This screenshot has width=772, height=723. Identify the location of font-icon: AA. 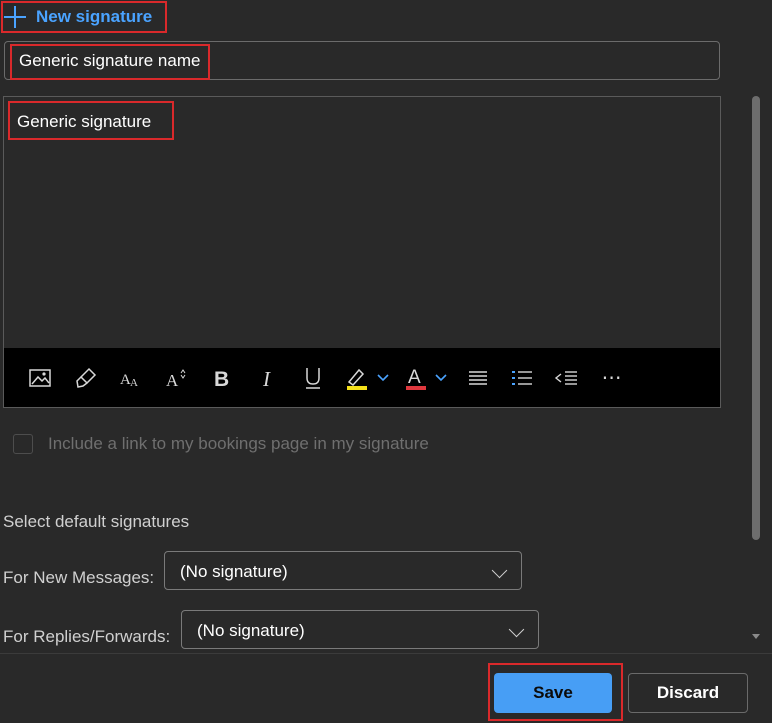
(131, 377).